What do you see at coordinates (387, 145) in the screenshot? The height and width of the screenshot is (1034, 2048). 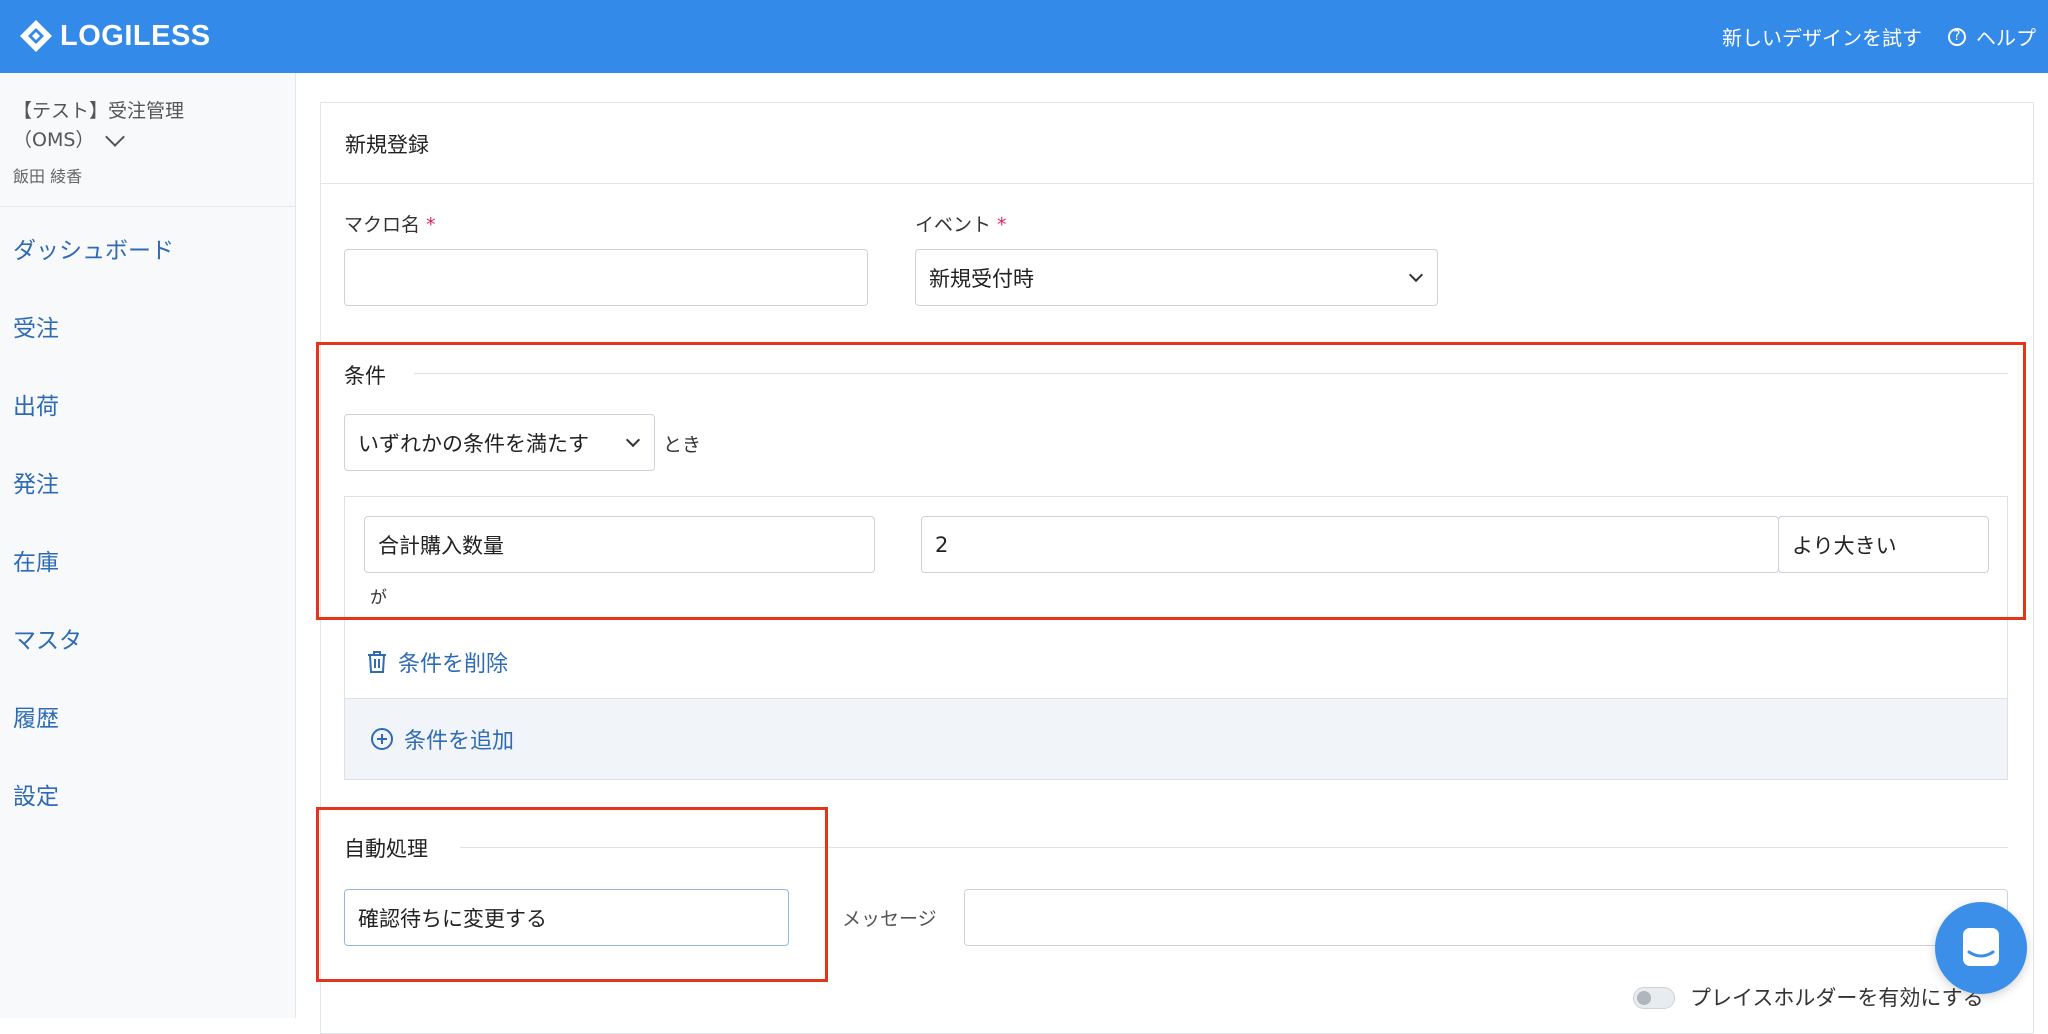 I see `page-title: 新規登録` at bounding box center [387, 145].